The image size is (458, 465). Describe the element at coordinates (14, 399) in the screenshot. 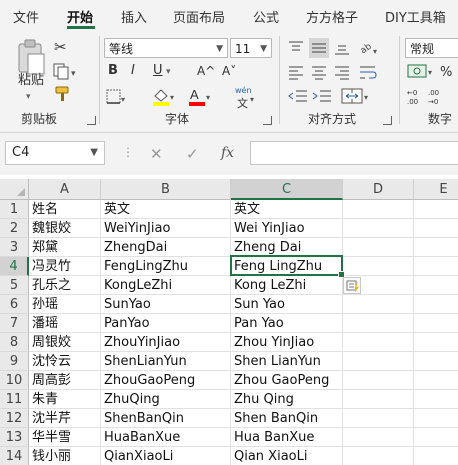

I see `row-header: 11` at that location.